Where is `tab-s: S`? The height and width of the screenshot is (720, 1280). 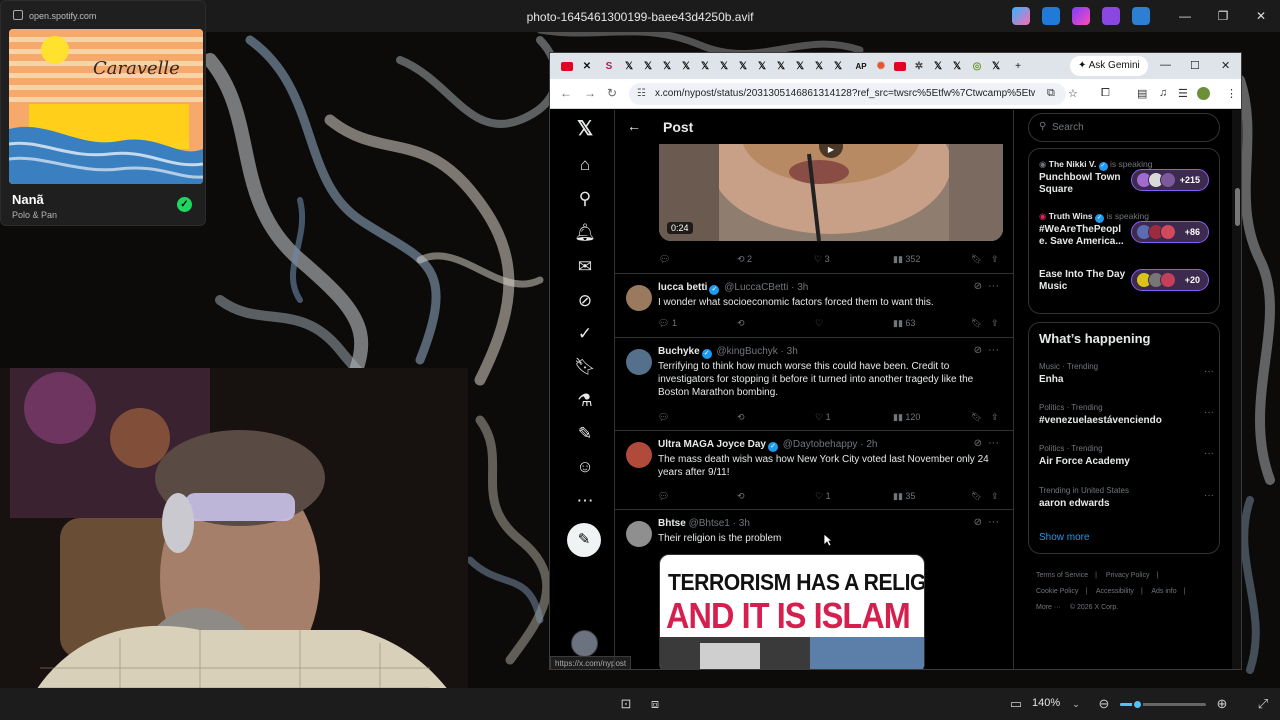
tab-s: S is located at coordinates (609, 66).